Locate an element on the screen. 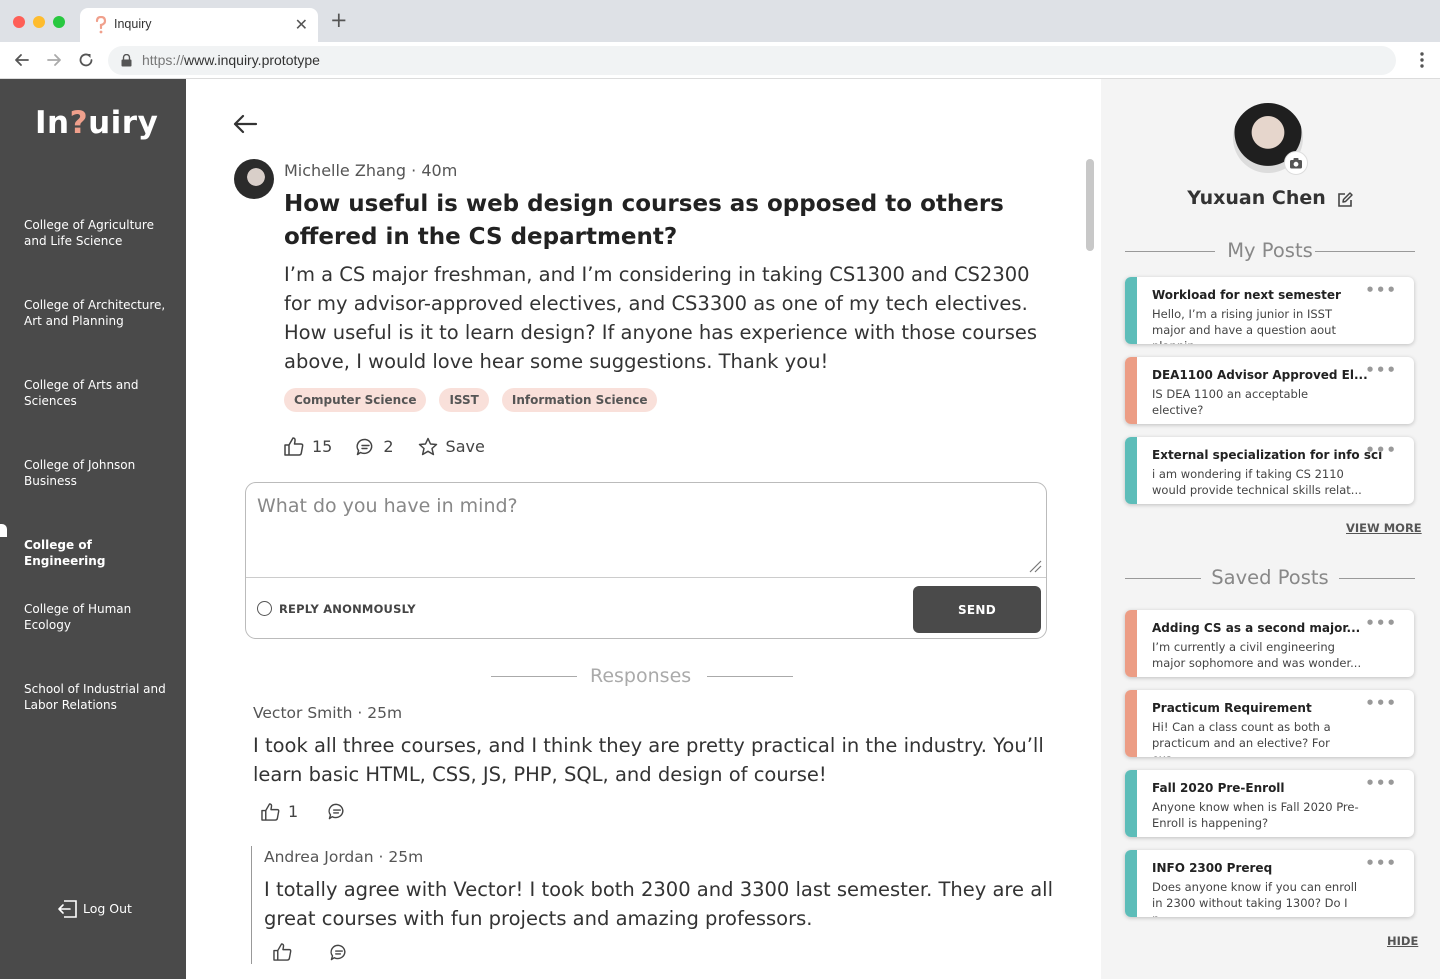 This screenshot has height=979, width=1440. comment-count: 2 is located at coordinates (388, 446).